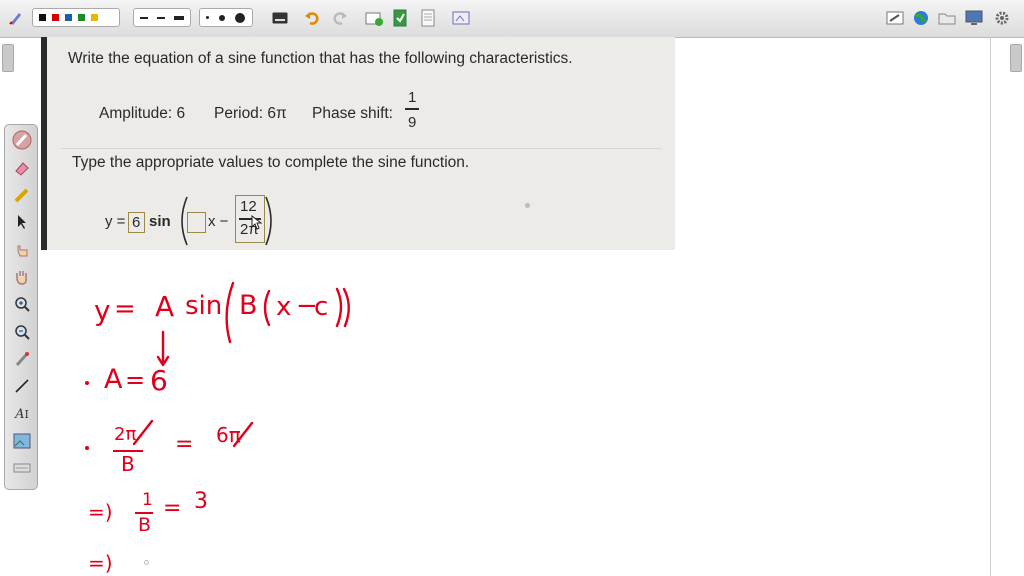  Describe the element at coordinates (145, 525) in the screenshot. I see `note-B-den-2: B` at that location.